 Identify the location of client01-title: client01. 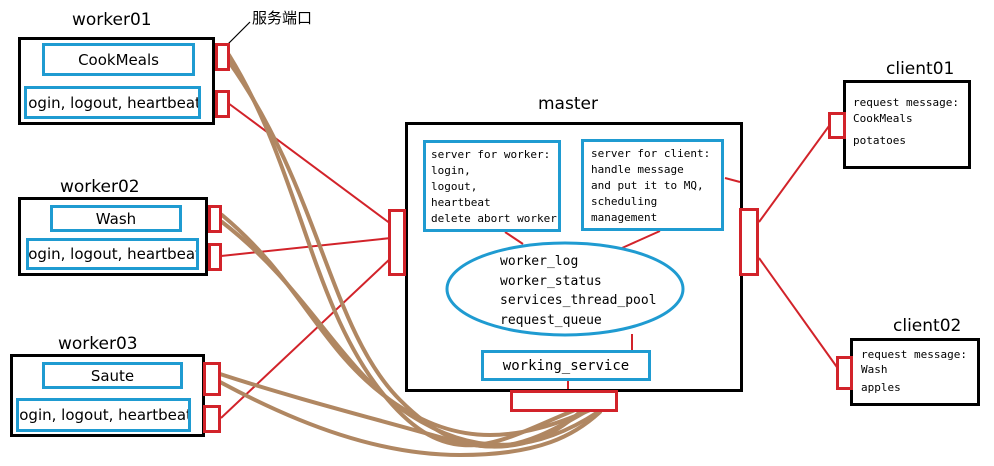
(920, 69).